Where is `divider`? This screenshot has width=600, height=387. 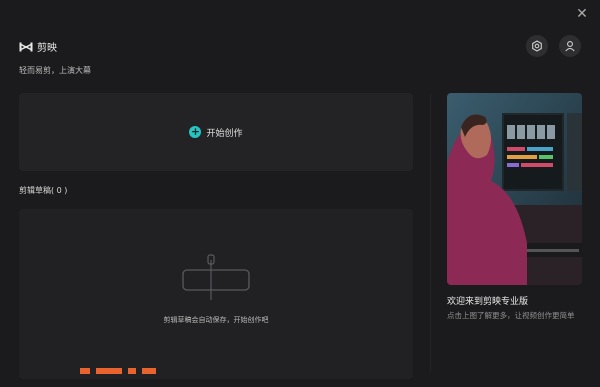 divider is located at coordinates (430, 232).